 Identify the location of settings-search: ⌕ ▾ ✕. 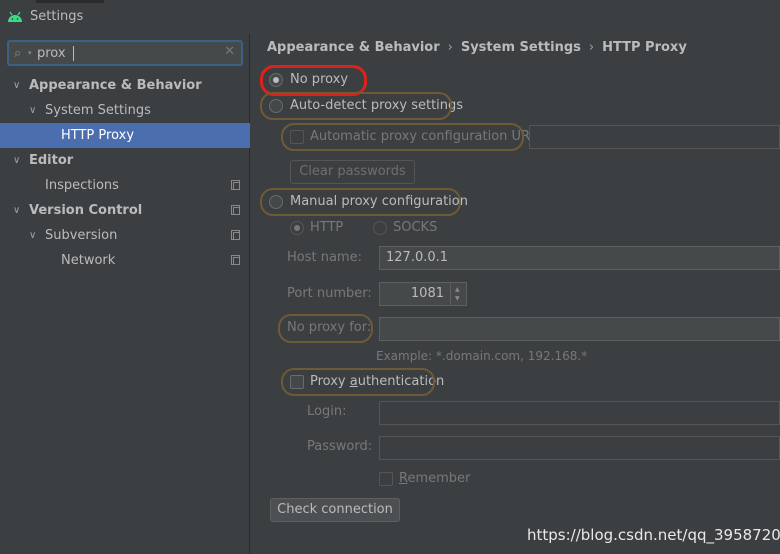
(125, 53).